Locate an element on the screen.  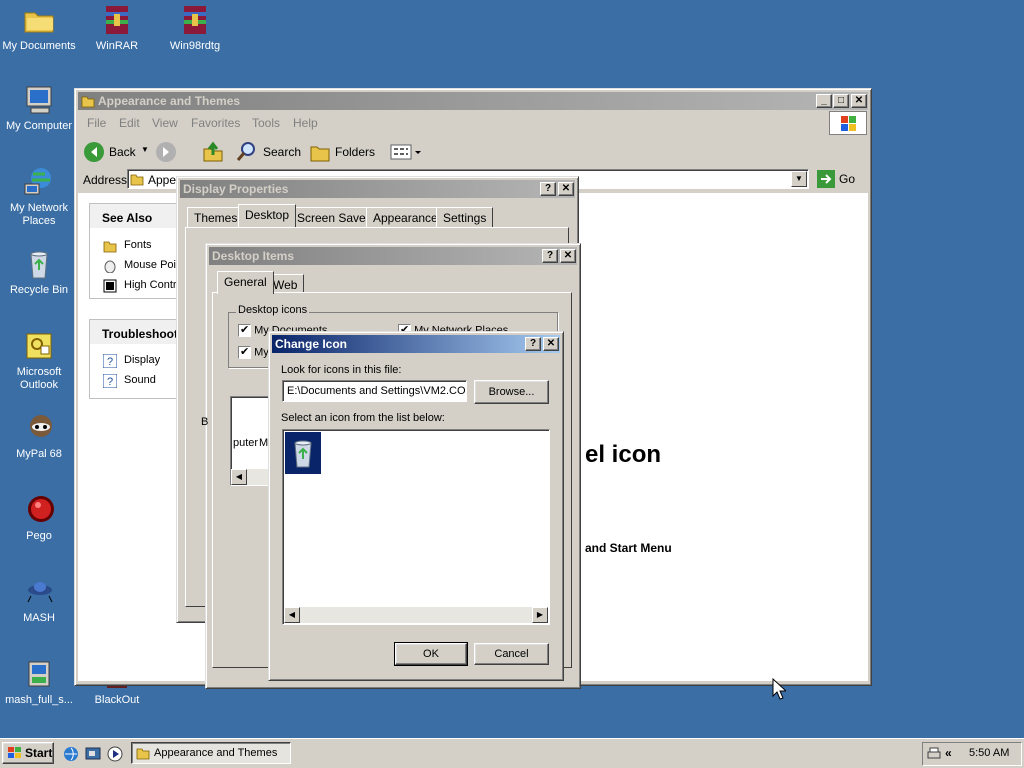
recycle-bin-icon is located at coordinates (39, 264).